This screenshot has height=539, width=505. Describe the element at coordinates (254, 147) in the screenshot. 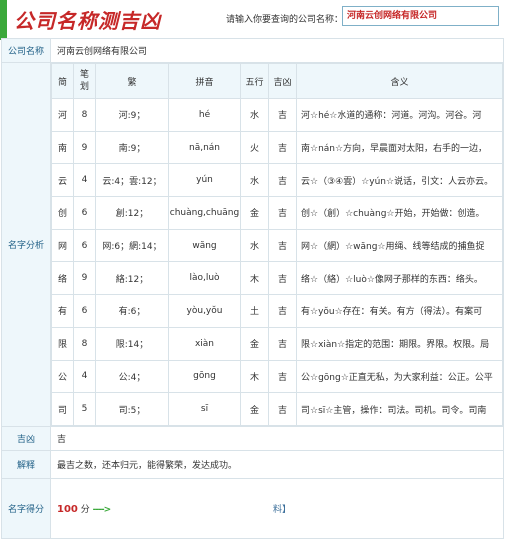

I see `char-wuxing: 火` at that location.